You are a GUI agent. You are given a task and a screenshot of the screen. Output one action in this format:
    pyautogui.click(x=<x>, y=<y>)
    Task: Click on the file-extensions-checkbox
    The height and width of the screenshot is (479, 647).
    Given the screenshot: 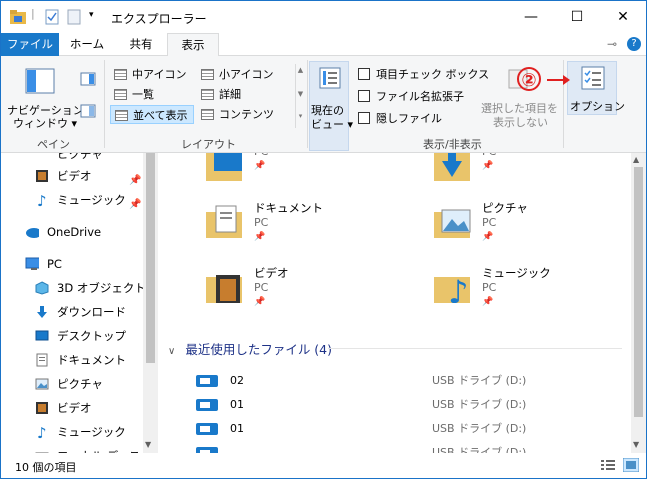 What is the action you would take?
    pyautogui.click(x=364, y=96)
    